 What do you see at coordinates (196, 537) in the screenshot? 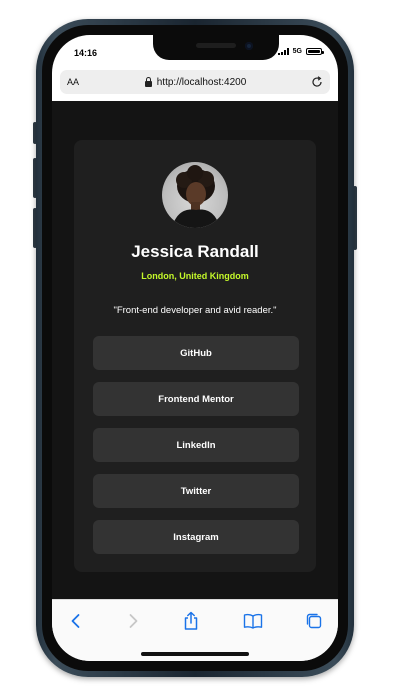
I see `instagram-link-button: Instagram` at bounding box center [196, 537].